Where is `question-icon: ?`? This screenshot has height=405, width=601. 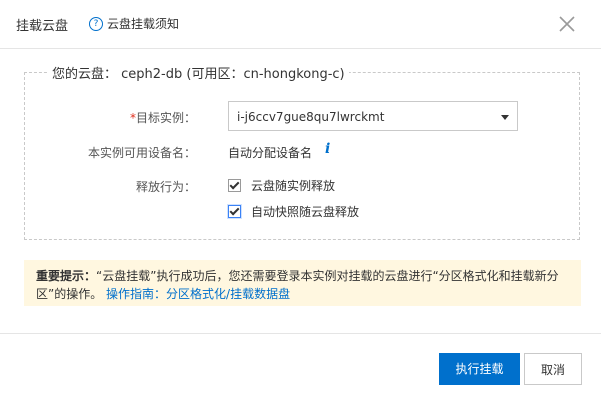
question-icon: ? is located at coordinates (96, 23).